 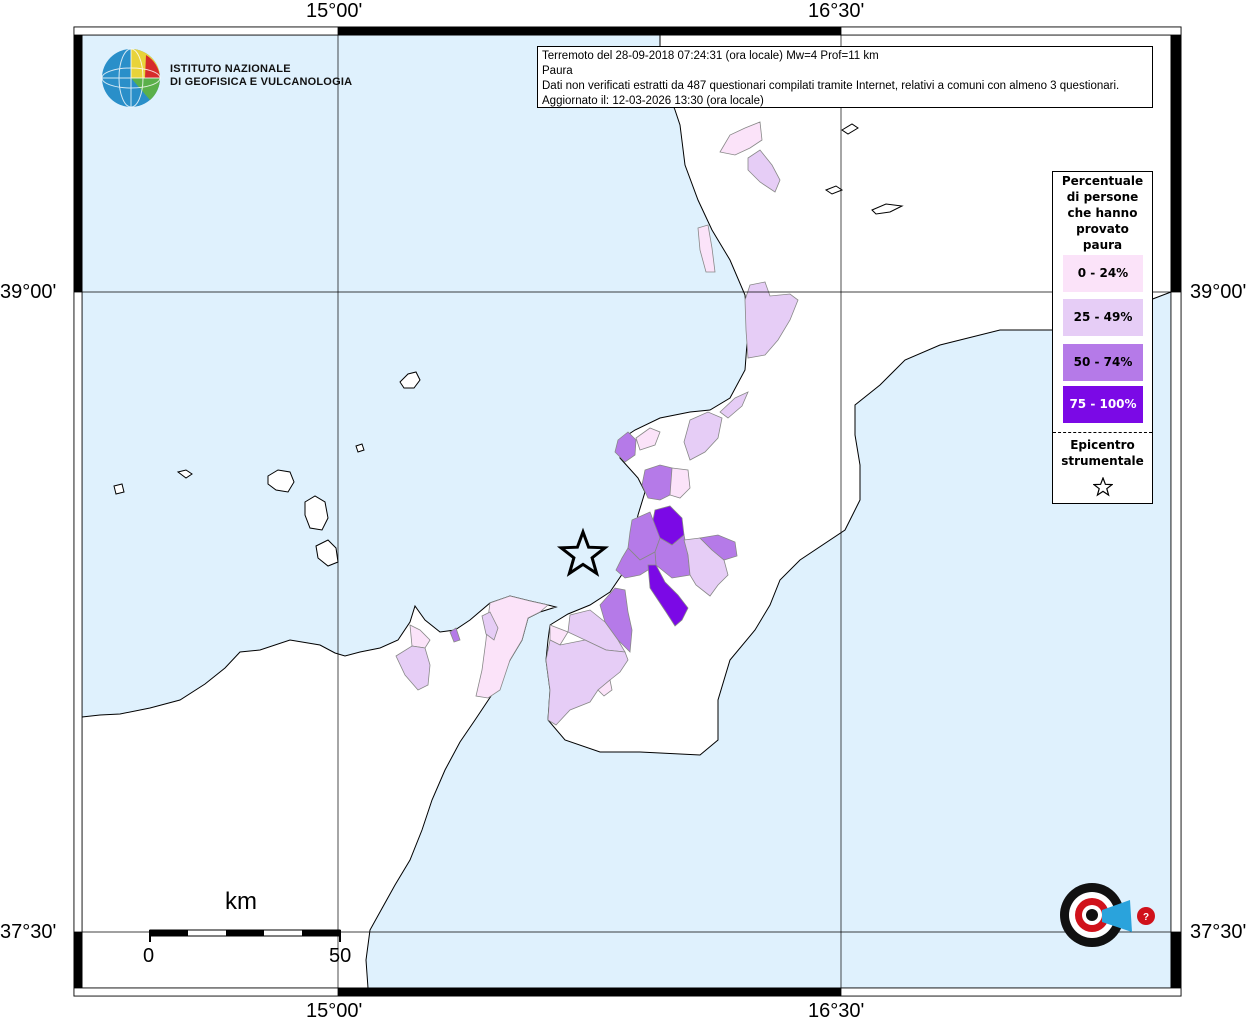 I want to click on legend-separator, so click(x=1102, y=432).